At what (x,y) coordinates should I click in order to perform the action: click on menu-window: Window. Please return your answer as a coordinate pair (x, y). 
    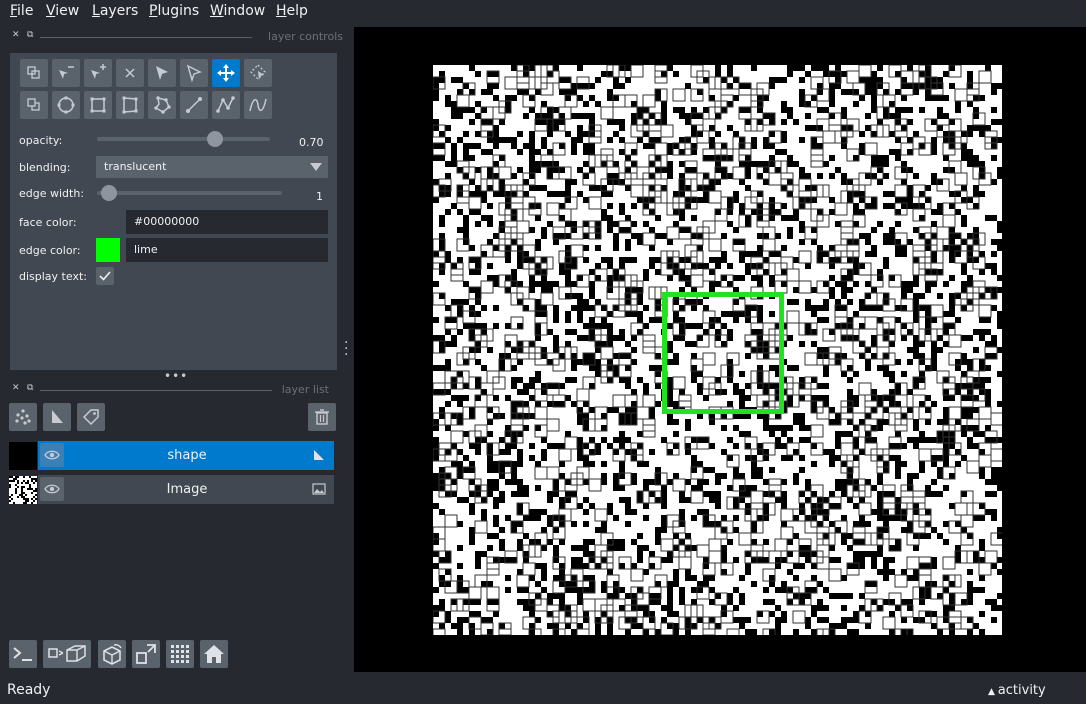
    Looking at the image, I should click on (237, 11).